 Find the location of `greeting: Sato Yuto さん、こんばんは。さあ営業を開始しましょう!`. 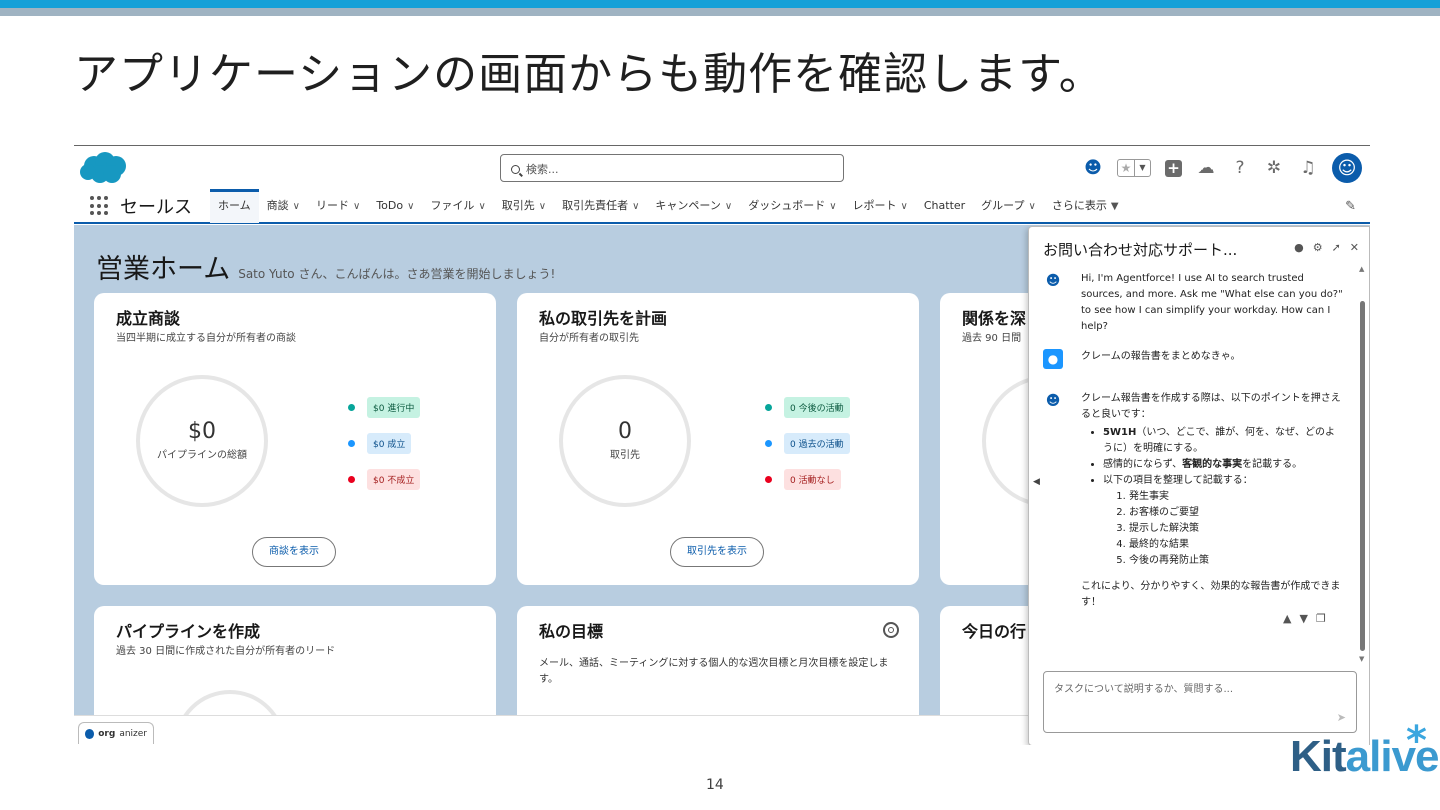

greeting: Sato Yuto さん、こんばんは。さあ営業を開始しましょう! is located at coordinates (397, 274).